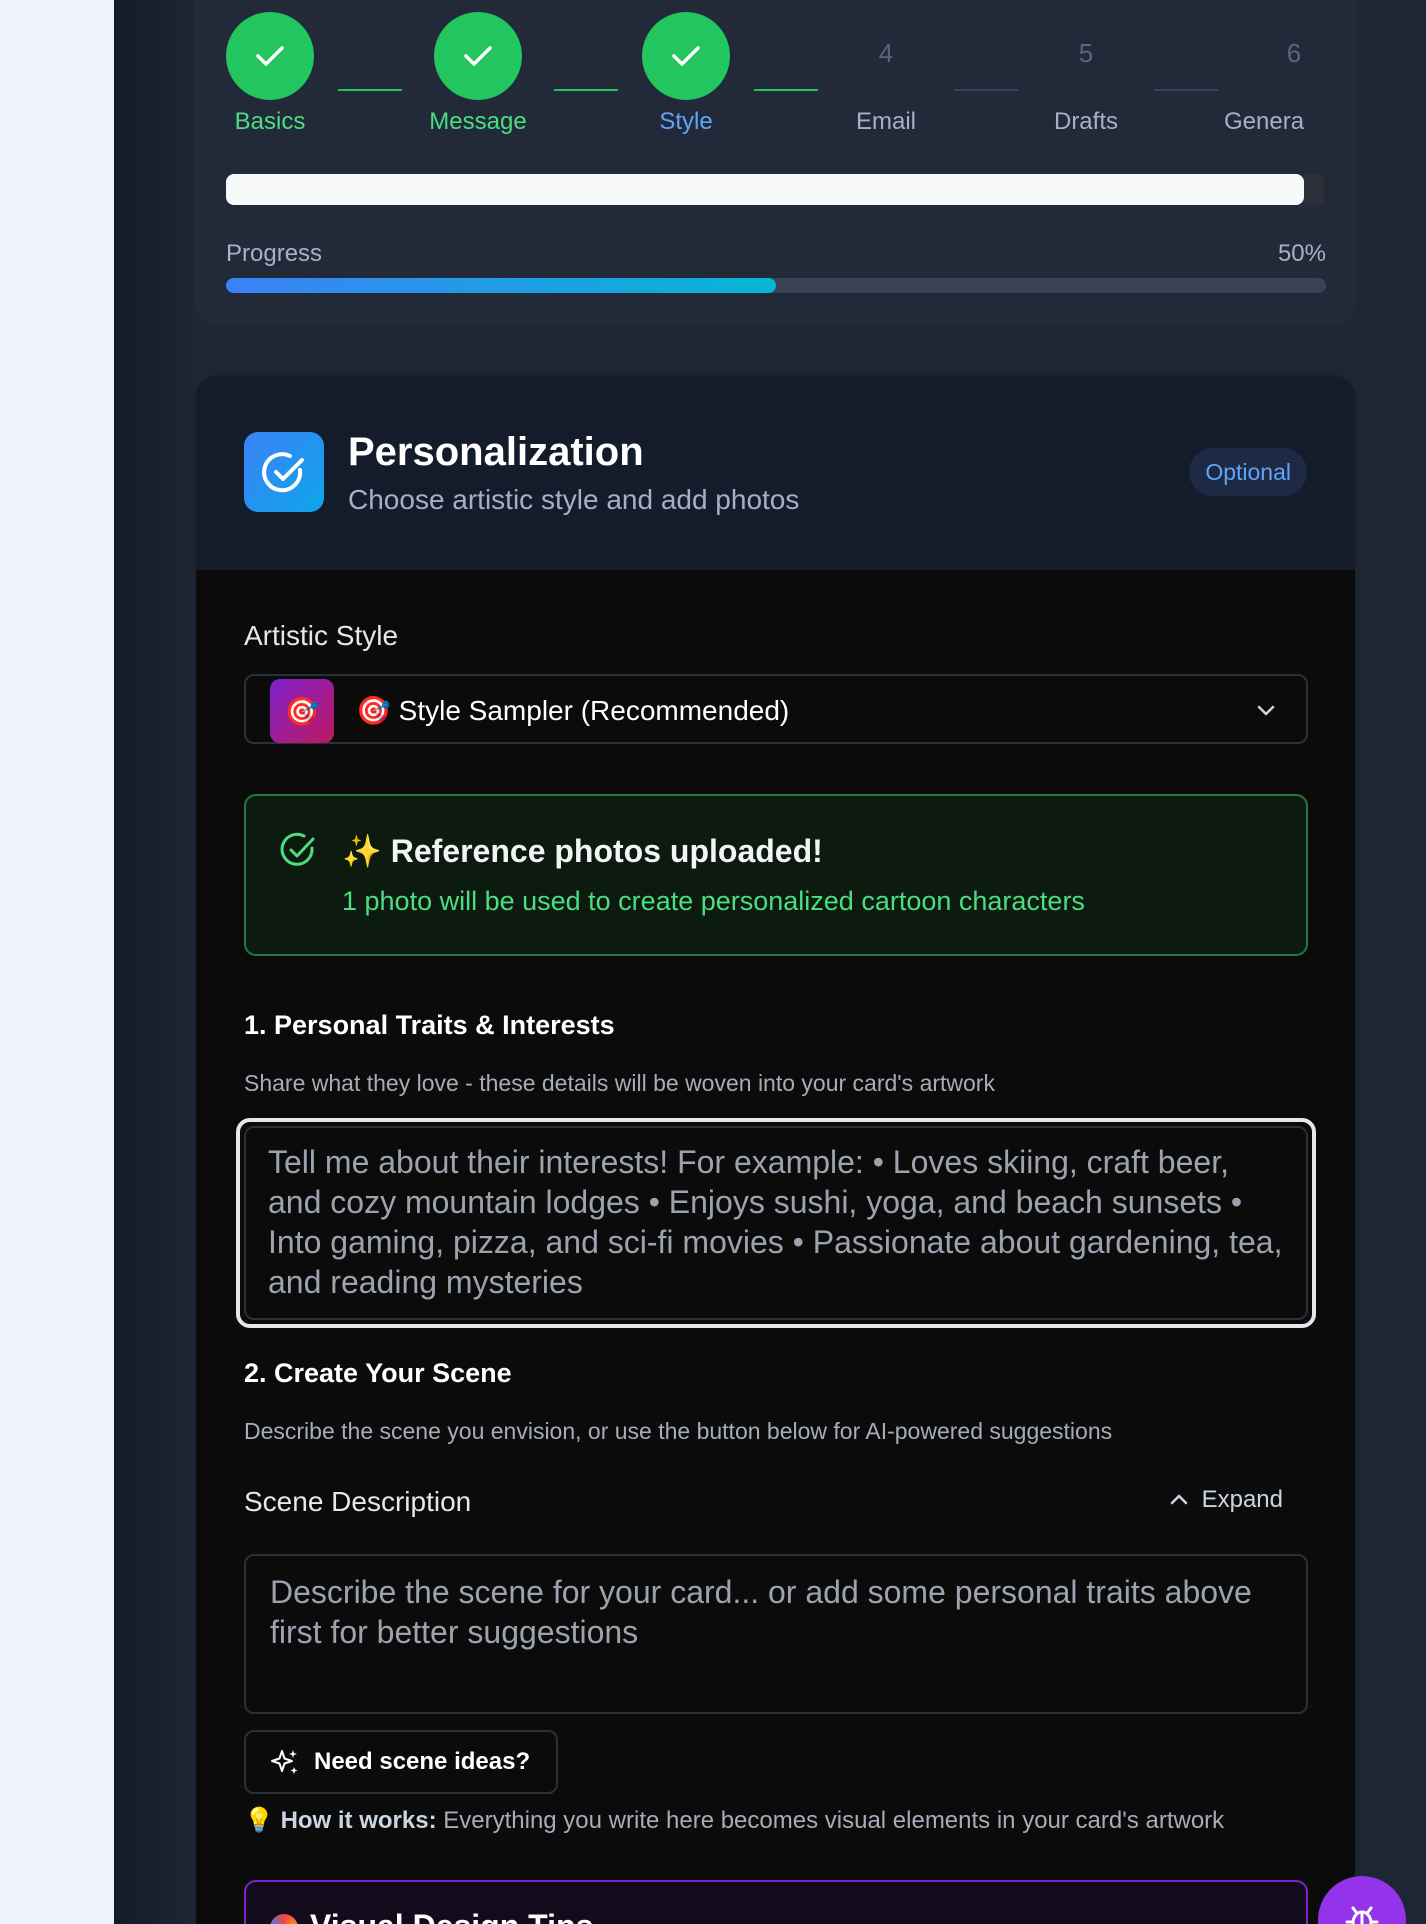 The image size is (1426, 1924). Describe the element at coordinates (1314, 189) in the screenshot. I see `step-track-bar-end` at that location.